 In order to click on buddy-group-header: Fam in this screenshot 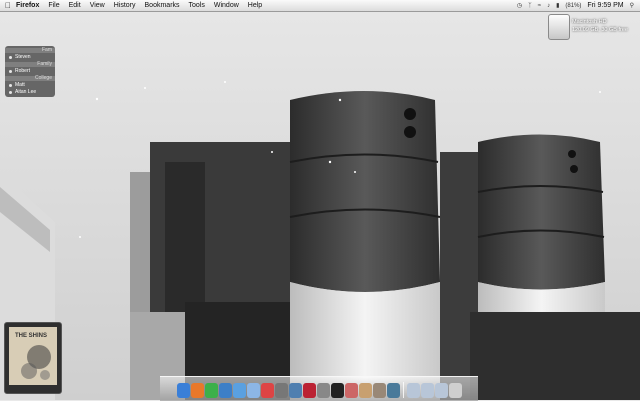, I will do `click(30, 50)`.